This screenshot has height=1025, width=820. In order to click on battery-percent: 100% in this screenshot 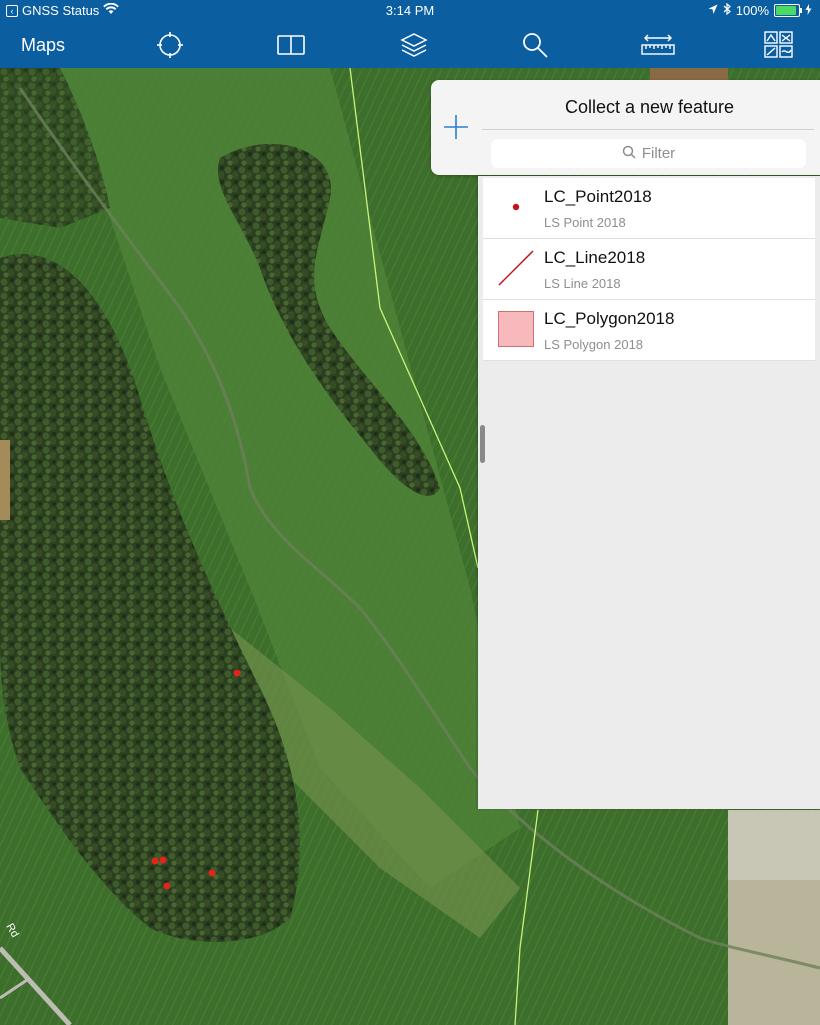, I will do `click(752, 10)`.